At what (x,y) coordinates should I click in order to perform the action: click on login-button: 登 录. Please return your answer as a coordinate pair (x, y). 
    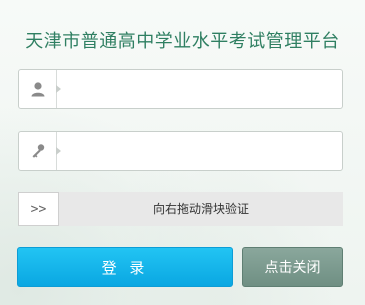
    Looking at the image, I should click on (125, 267).